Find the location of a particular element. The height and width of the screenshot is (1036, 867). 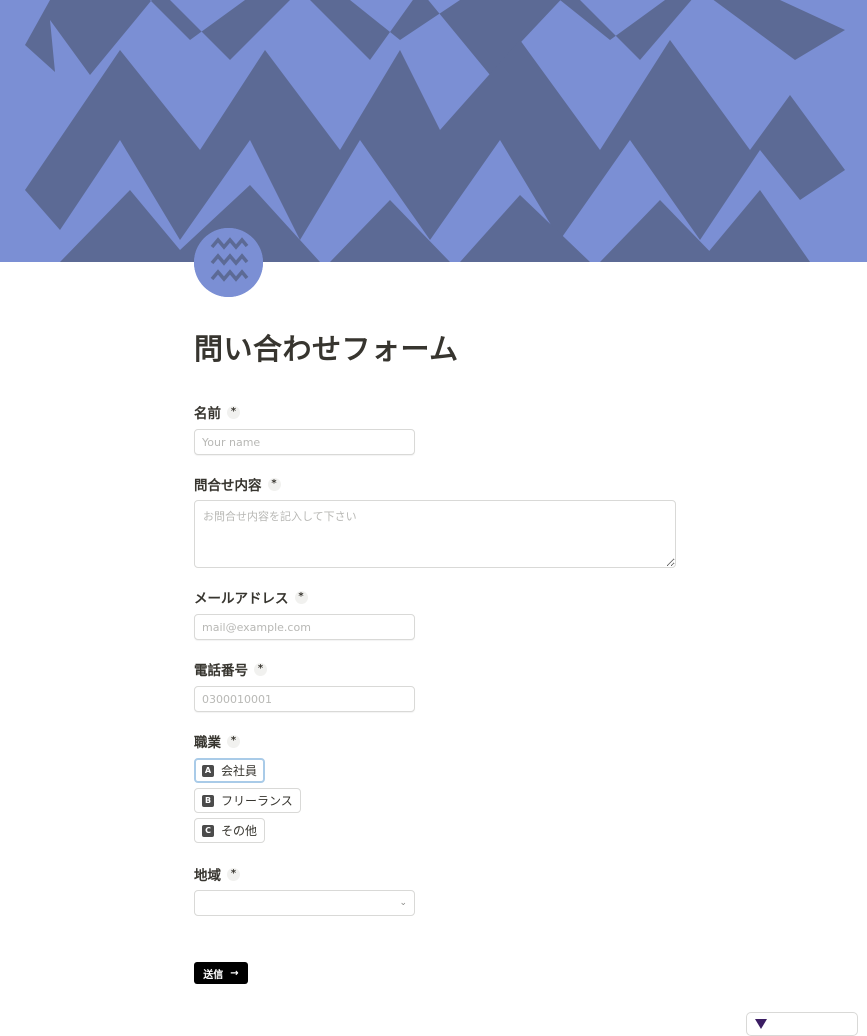

occupation-option-c: C その他 is located at coordinates (230, 830).